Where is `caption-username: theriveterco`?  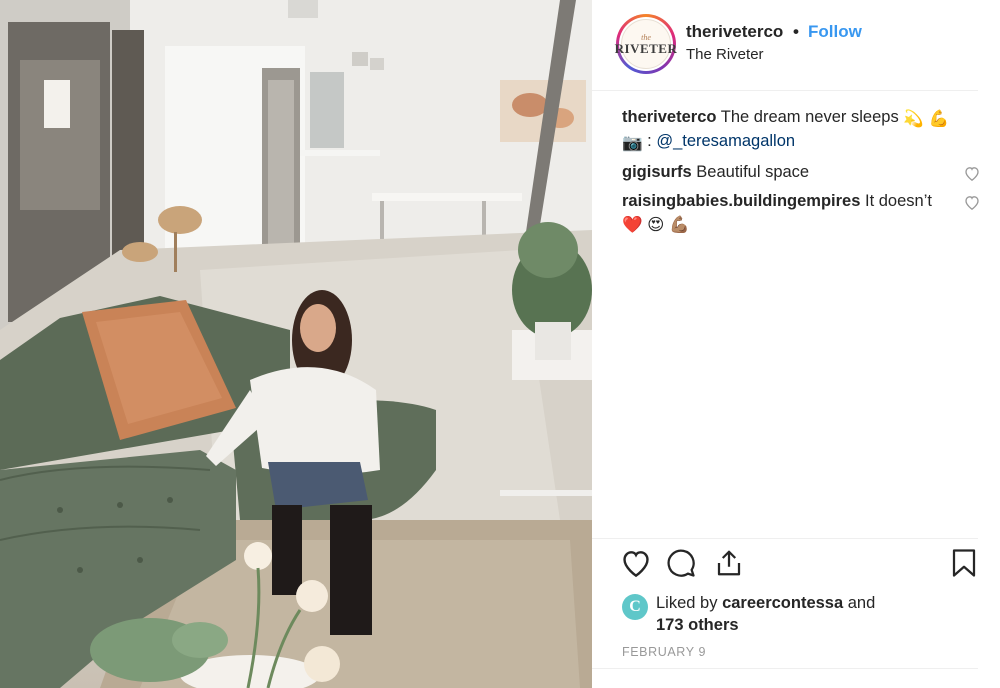
caption-username: theriveterco is located at coordinates (669, 117).